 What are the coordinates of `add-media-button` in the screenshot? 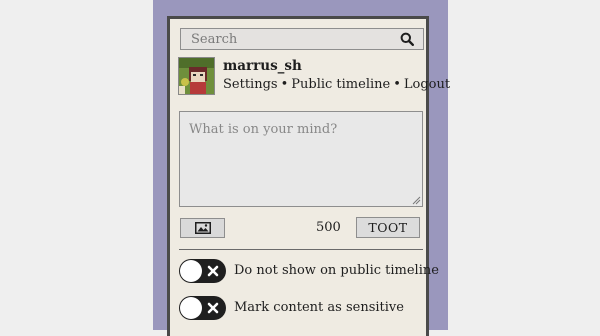 It's located at (202, 228).